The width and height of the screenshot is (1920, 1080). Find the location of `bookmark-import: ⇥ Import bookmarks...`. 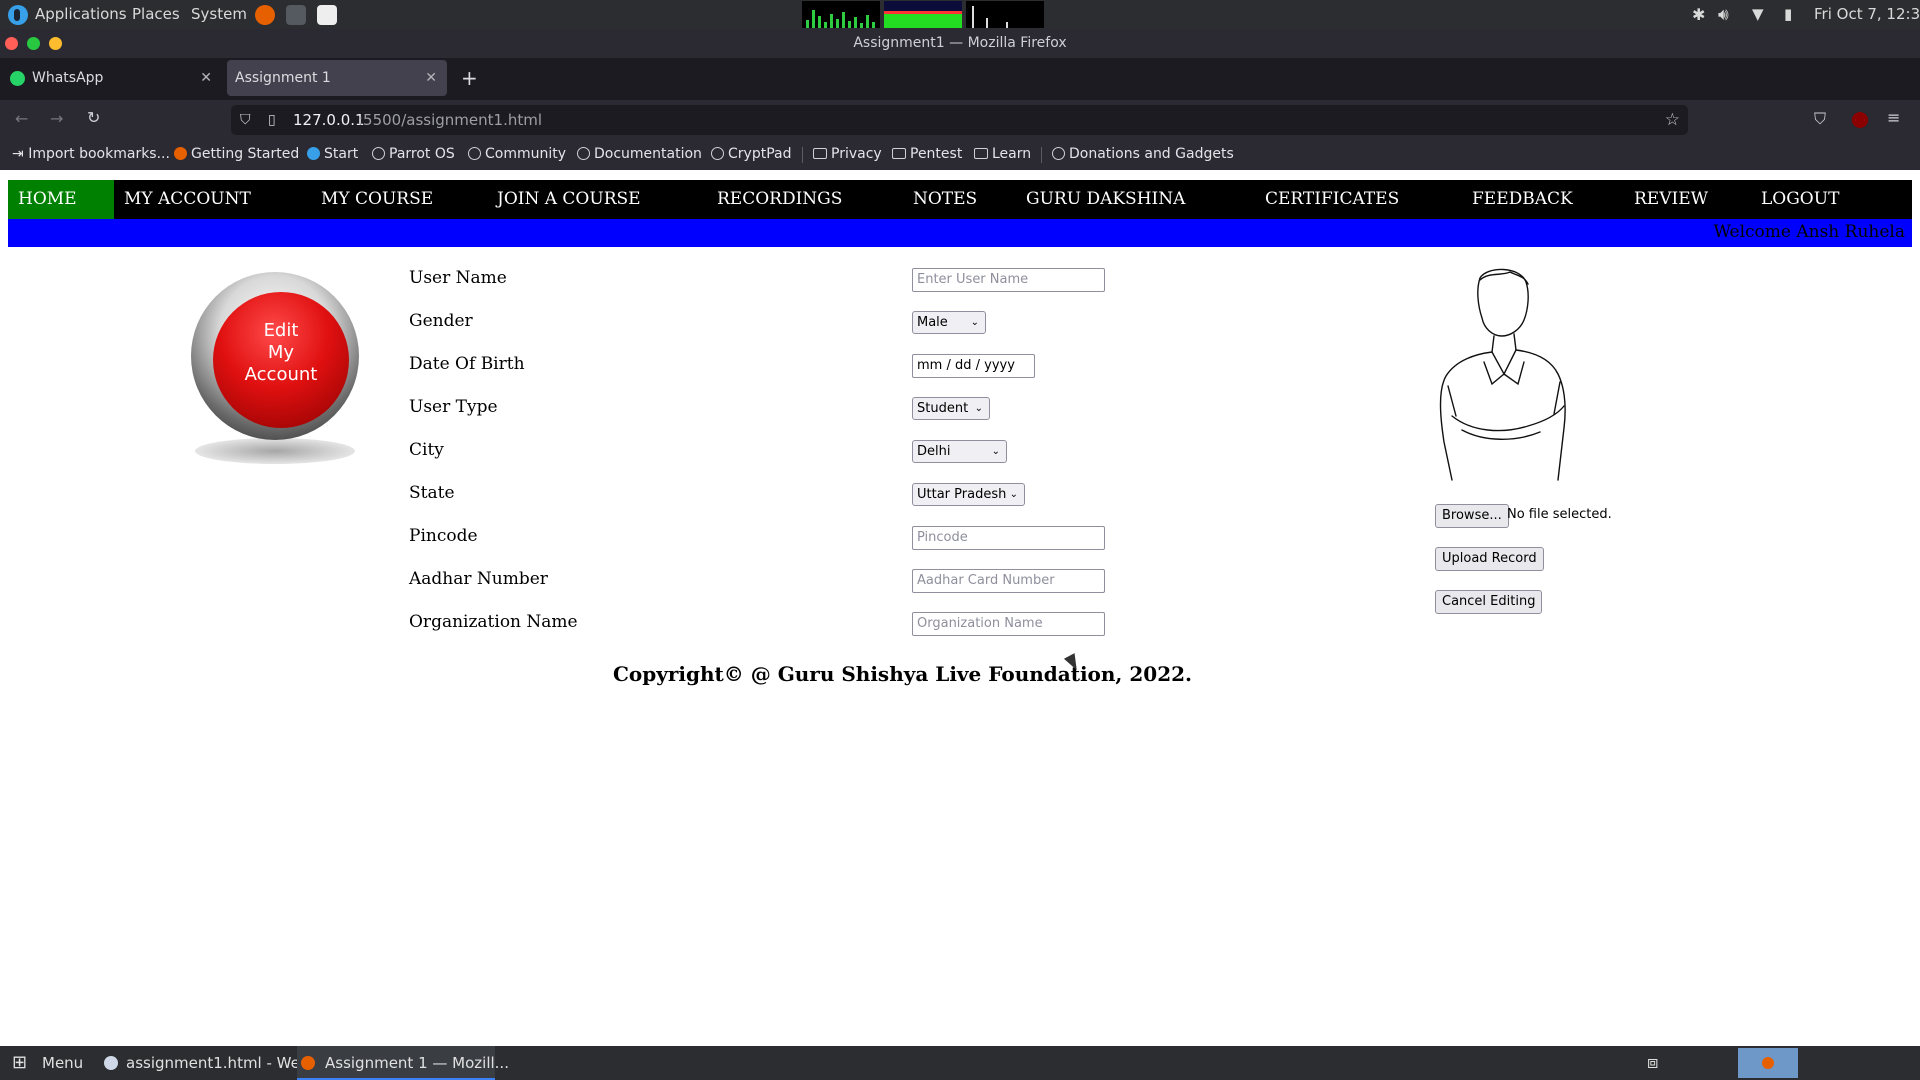

bookmark-import: ⇥ Import bookmarks... is located at coordinates (91, 154).